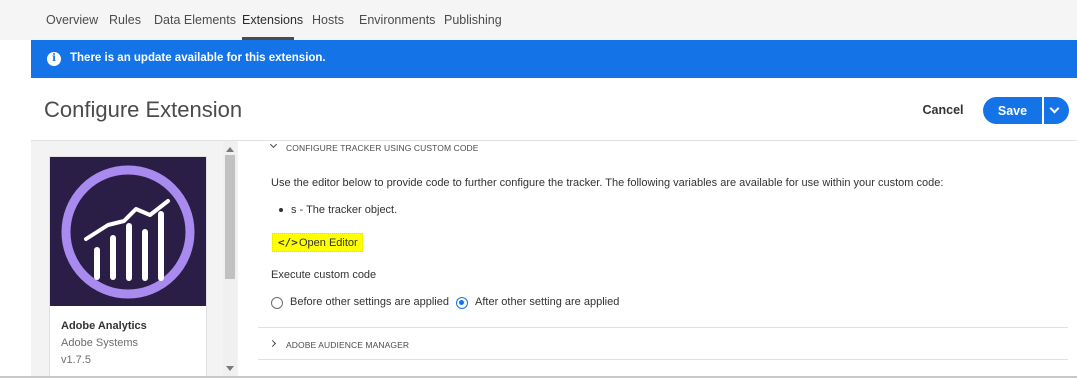 This screenshot has height=378, width=1077. What do you see at coordinates (272, 343) in the screenshot?
I see `chevron-right-icon` at bounding box center [272, 343].